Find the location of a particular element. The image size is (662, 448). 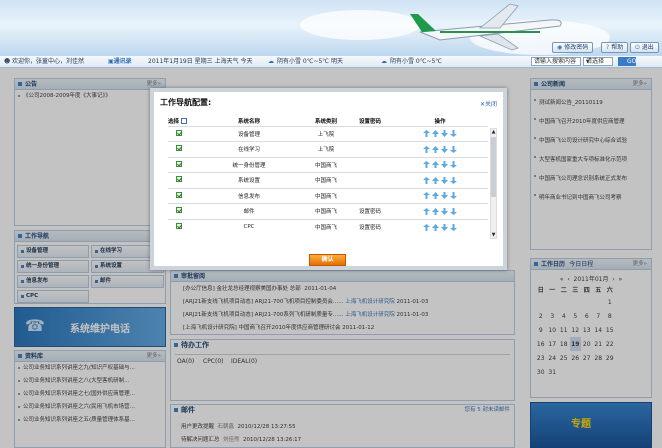

help-button: ? 帮助 is located at coordinates (615, 47).